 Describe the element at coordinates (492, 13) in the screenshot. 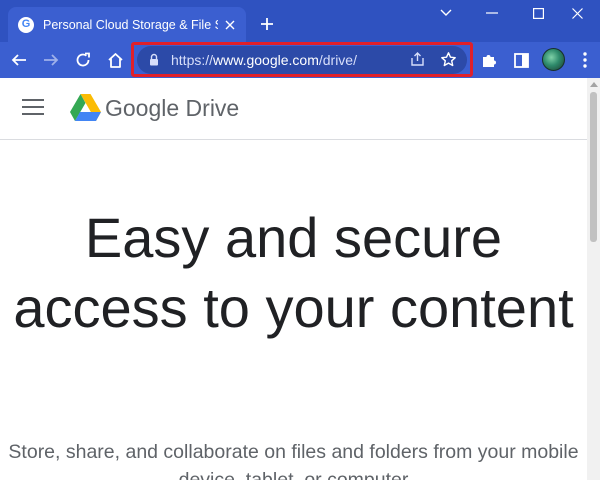

I see `minimize-icon` at that location.